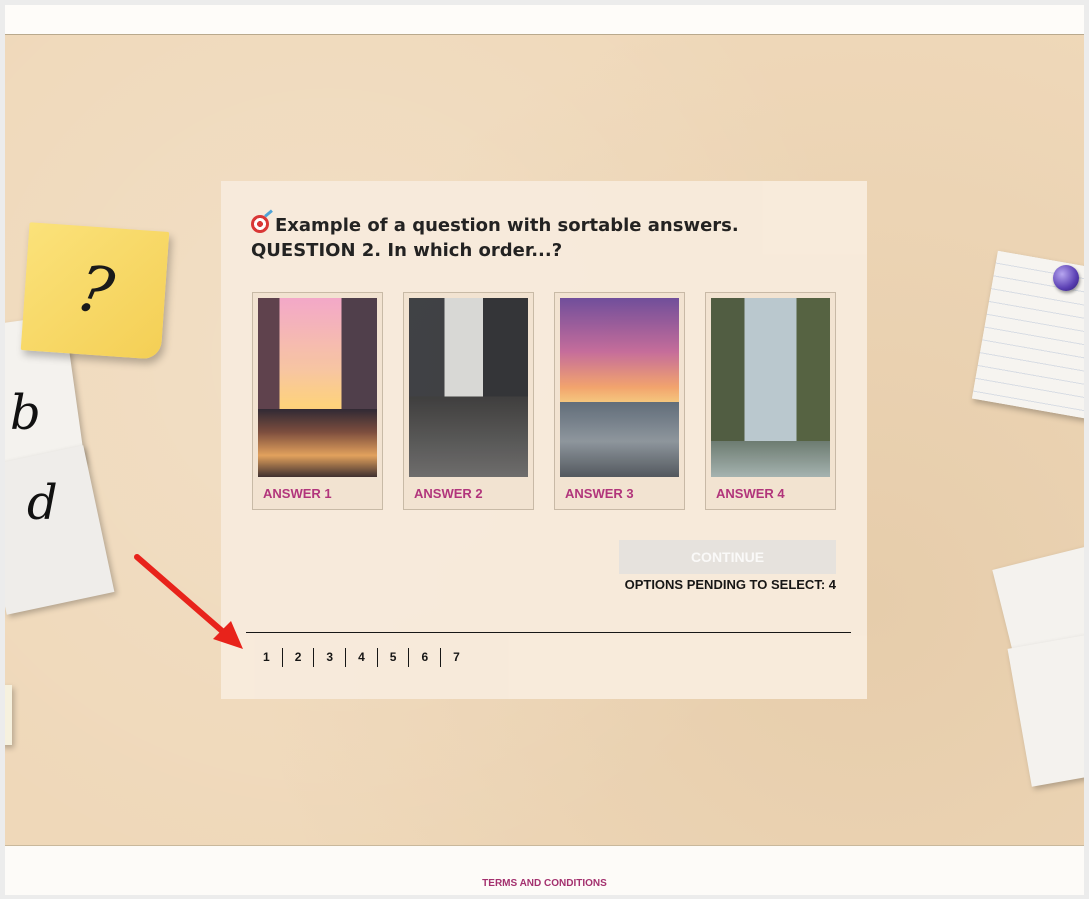 The image size is (1089, 899). Describe the element at coordinates (750, 493) in the screenshot. I see `answer-label: ANSWER 4` at that location.